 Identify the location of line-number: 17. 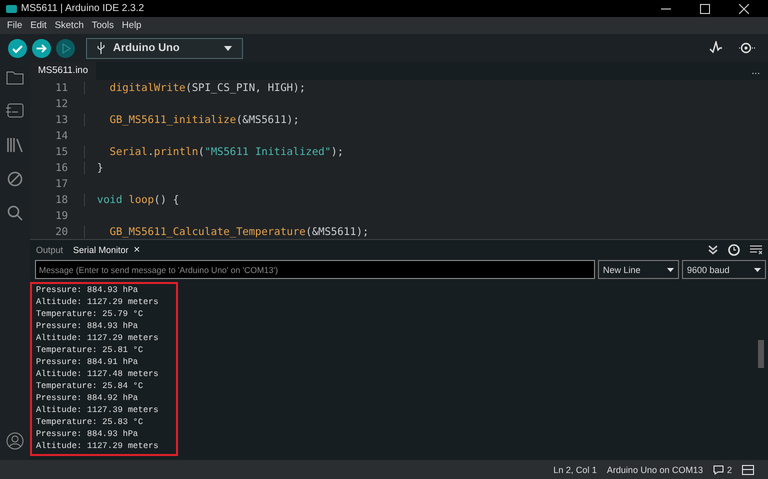
(61, 184).